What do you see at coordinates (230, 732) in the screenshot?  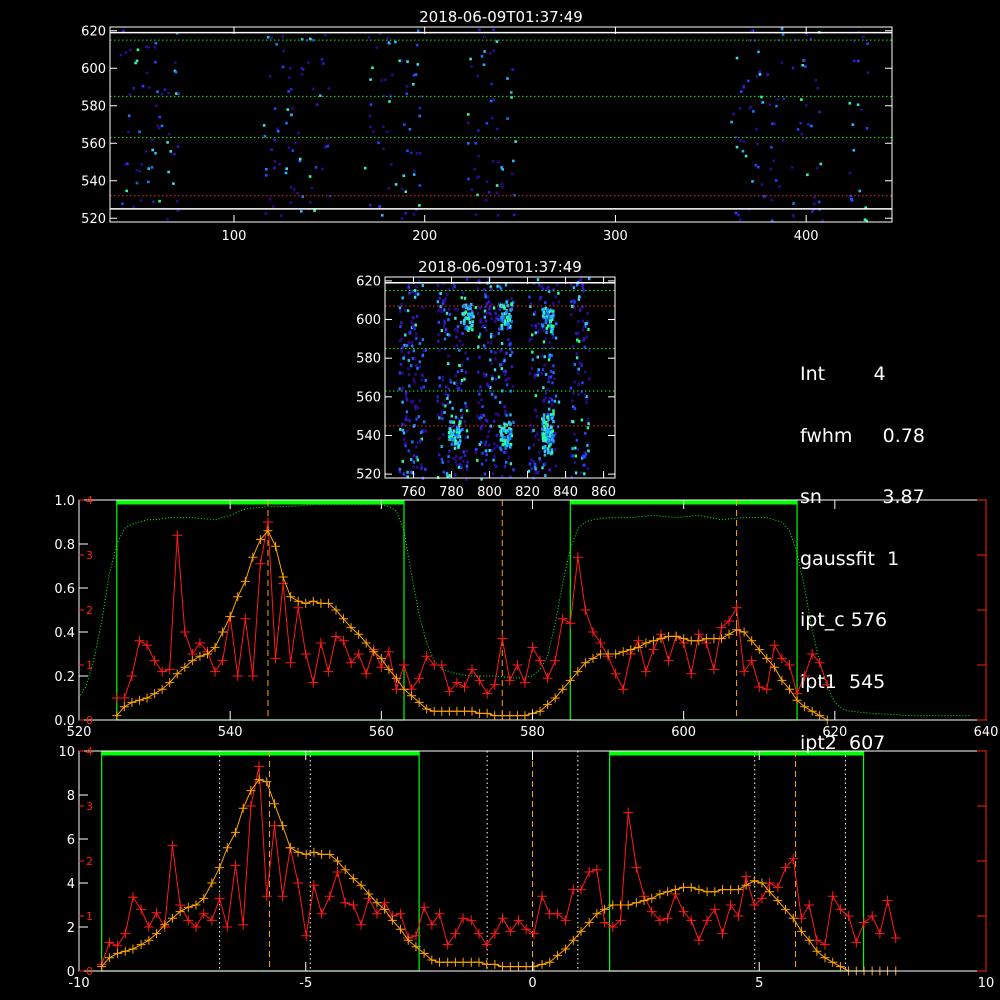 I see `x-tick-label: 540` at bounding box center [230, 732].